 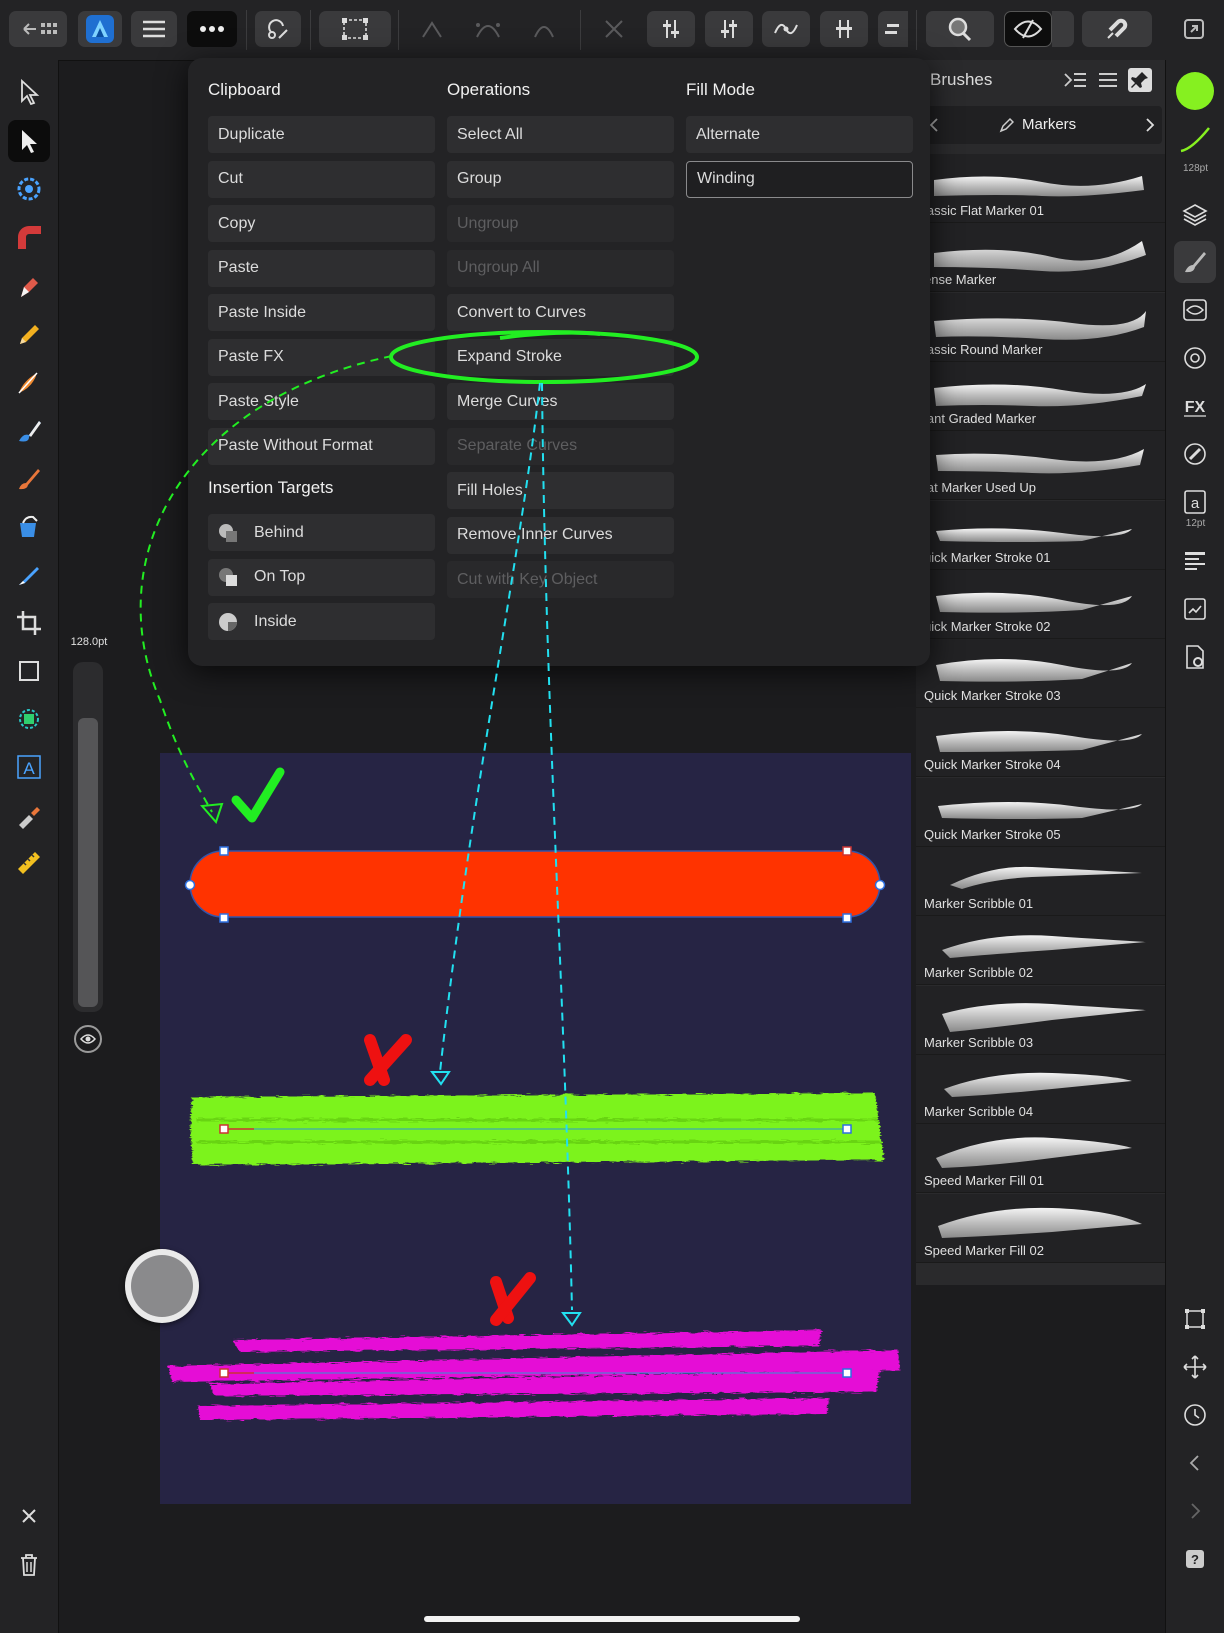 I want to click on menu-item-label: Cut, so click(x=230, y=178).